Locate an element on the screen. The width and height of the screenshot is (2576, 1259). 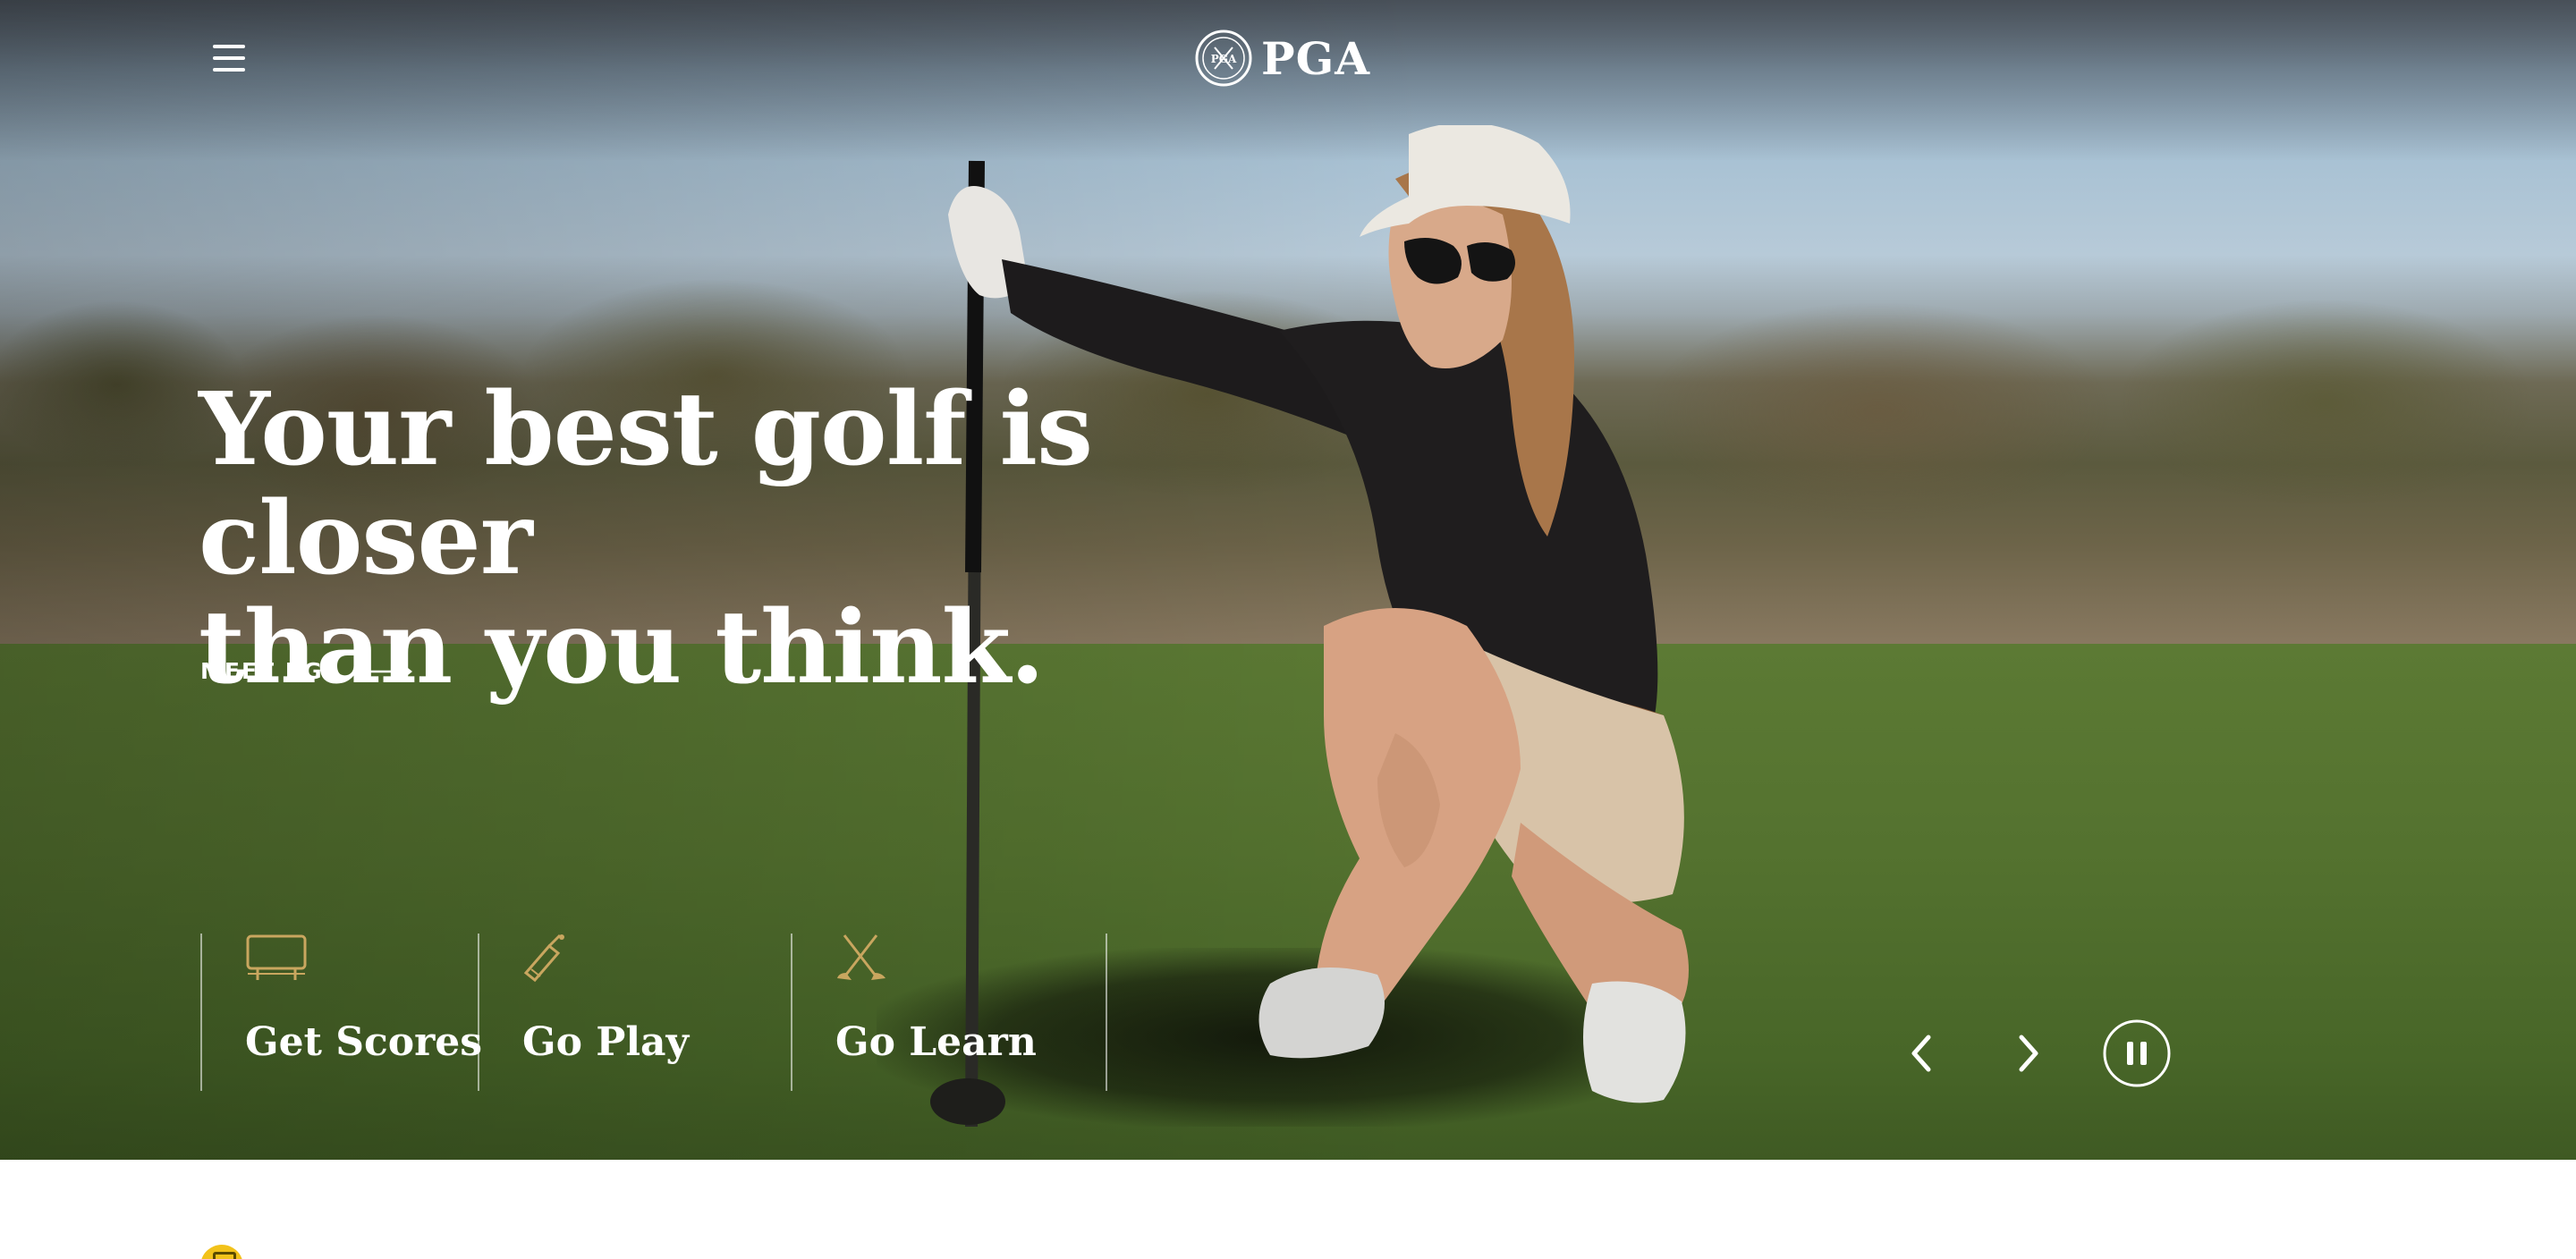
meet-pga-label: MEET PGA is located at coordinates (271, 671).